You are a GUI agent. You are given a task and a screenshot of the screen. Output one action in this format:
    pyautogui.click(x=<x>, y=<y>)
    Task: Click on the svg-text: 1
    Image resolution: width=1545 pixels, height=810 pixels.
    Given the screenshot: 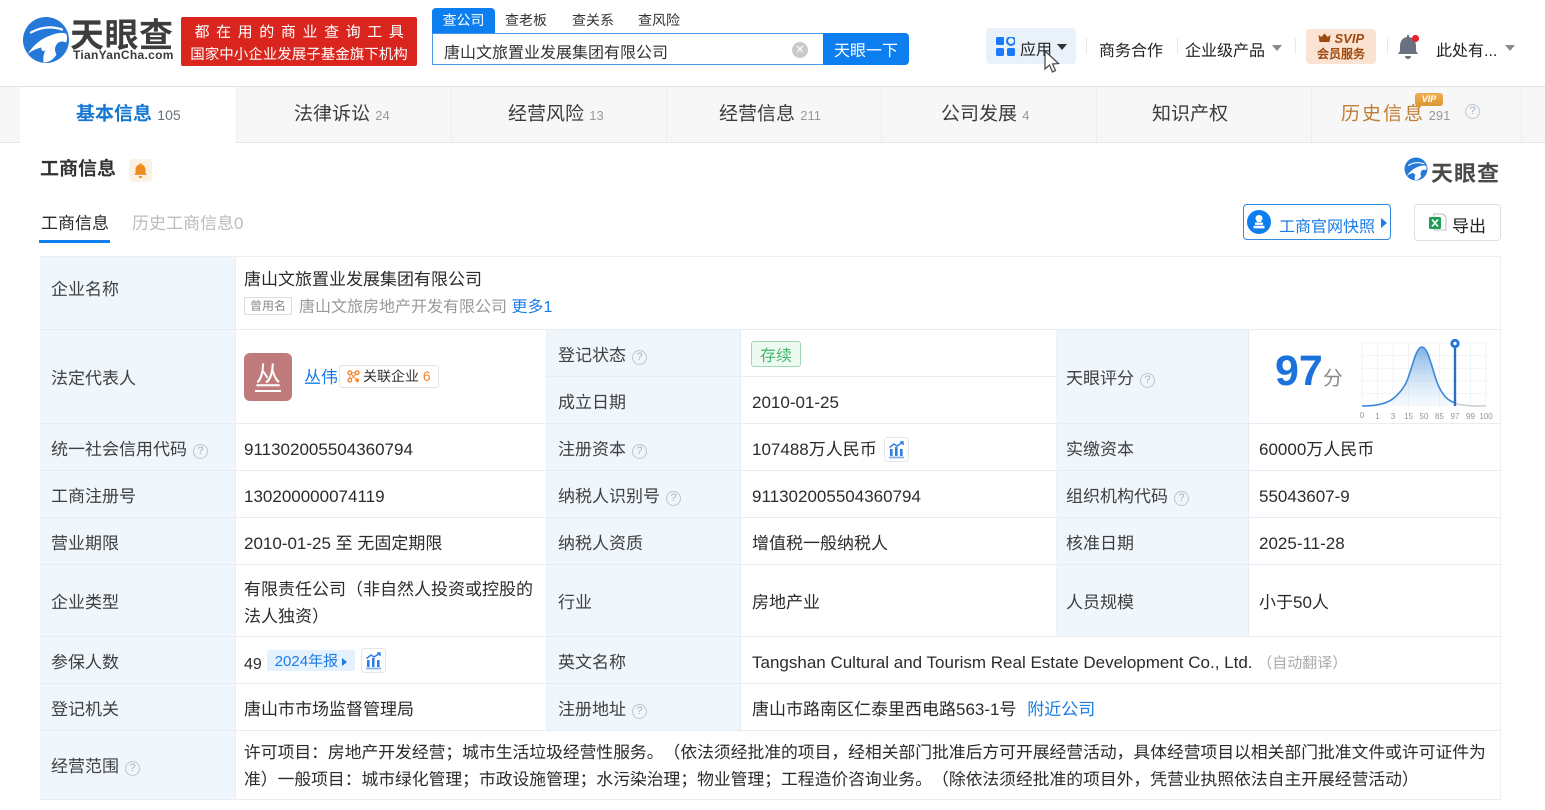 What is the action you would take?
    pyautogui.click(x=1377, y=416)
    